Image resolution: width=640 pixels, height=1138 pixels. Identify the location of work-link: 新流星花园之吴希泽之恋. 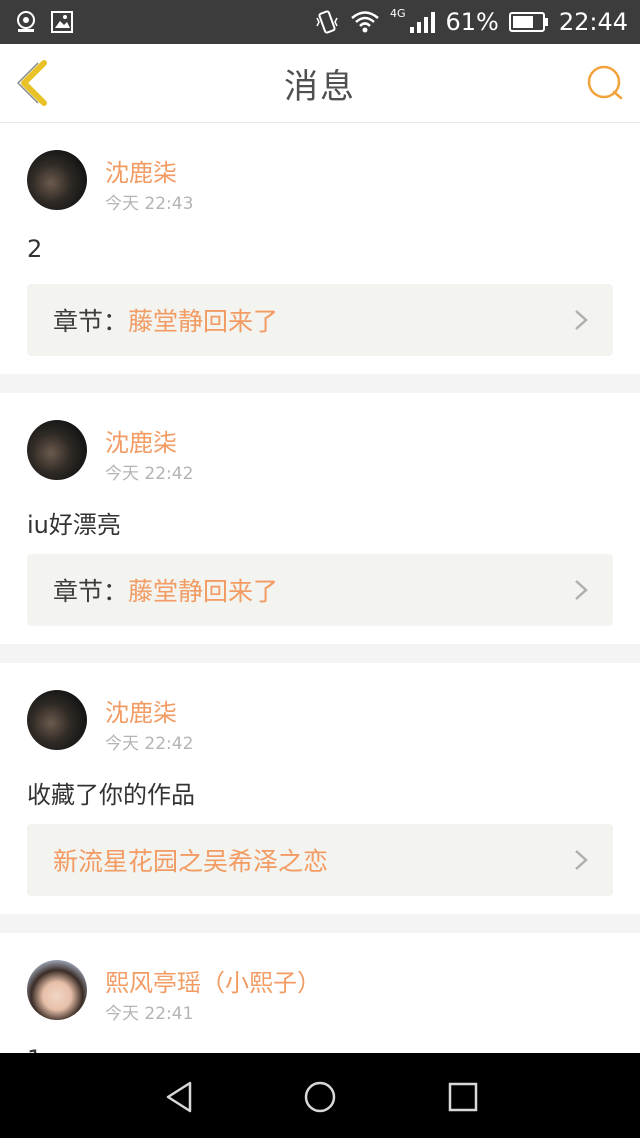
(320, 860).